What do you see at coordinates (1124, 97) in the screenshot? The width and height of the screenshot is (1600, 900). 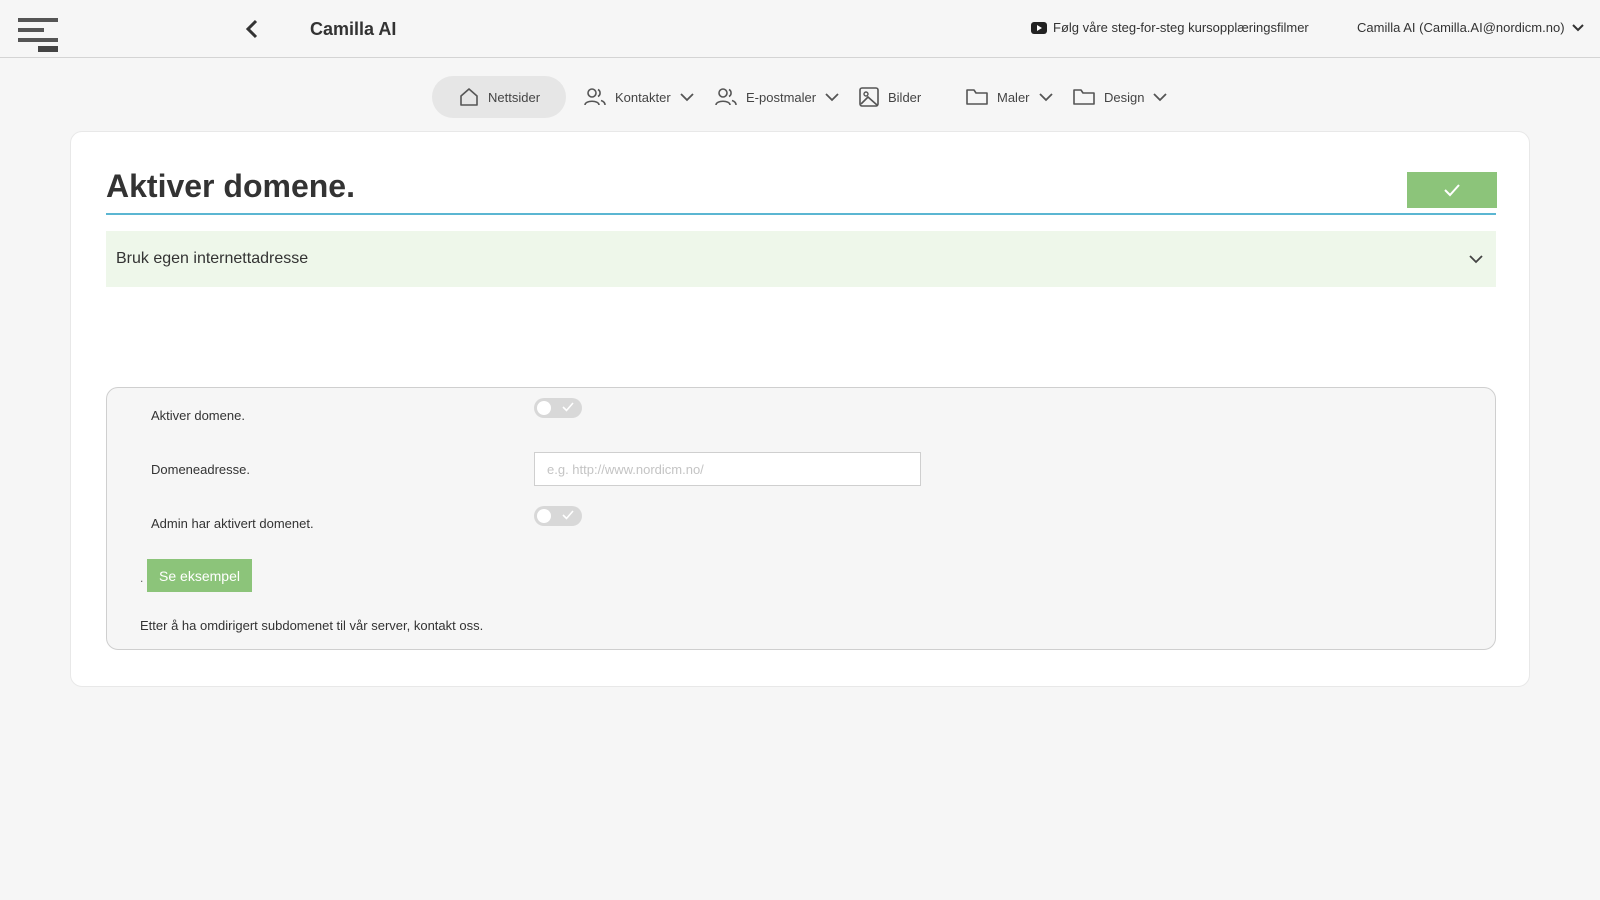 I see `nav-item-label: Design` at bounding box center [1124, 97].